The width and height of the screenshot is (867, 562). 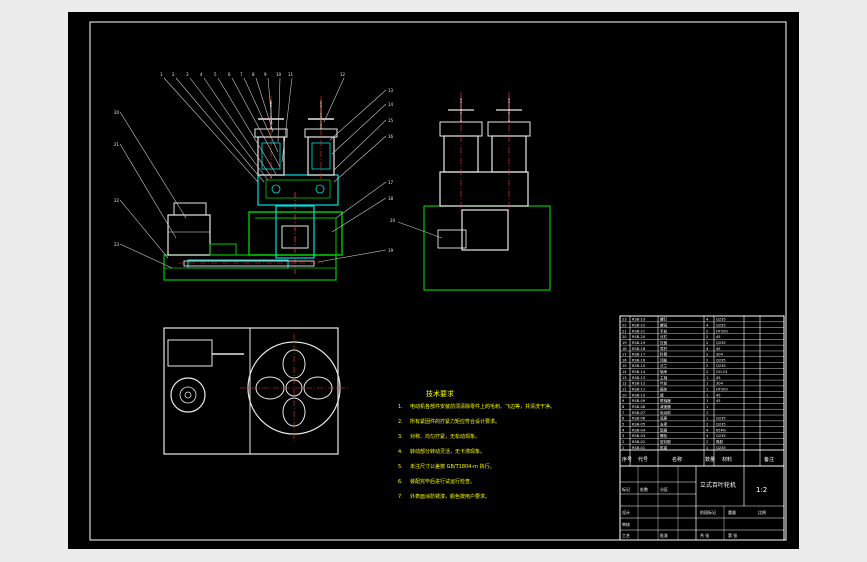 I want to click on tb-label-count: 处数, so click(x=644, y=489).